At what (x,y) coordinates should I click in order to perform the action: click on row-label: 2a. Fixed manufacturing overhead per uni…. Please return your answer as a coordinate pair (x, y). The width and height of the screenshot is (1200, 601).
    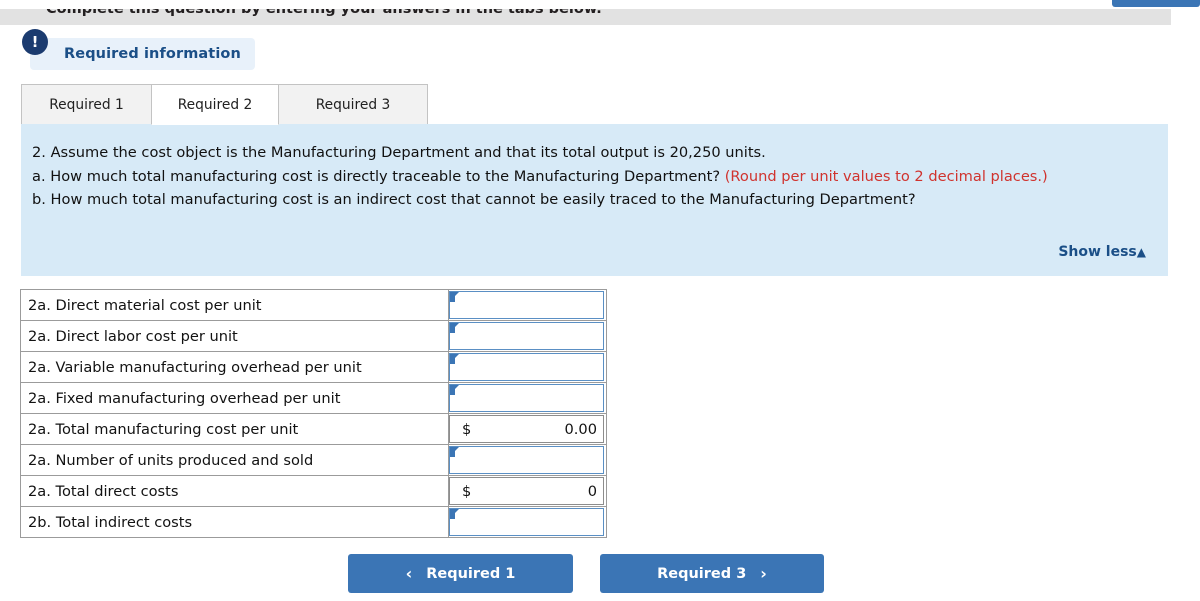
    Looking at the image, I should click on (234, 398).